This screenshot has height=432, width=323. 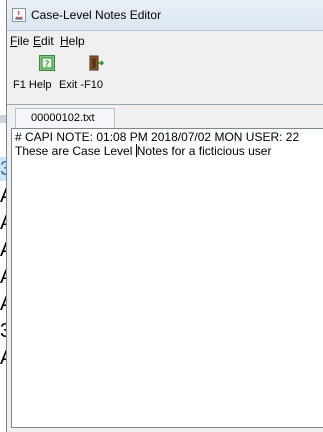 I want to click on exit-door-icon, so click(x=96, y=63).